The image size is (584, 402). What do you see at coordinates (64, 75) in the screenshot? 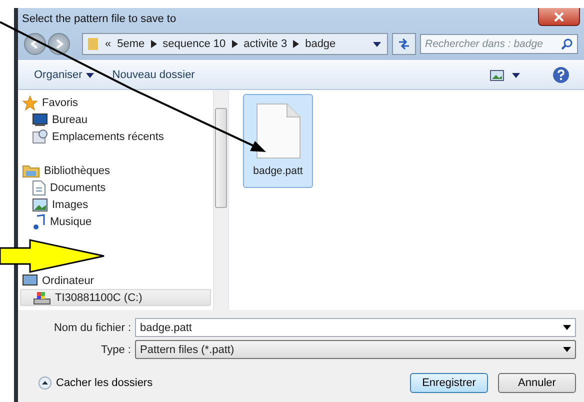
I see `organize-menu: Organiser` at bounding box center [64, 75].